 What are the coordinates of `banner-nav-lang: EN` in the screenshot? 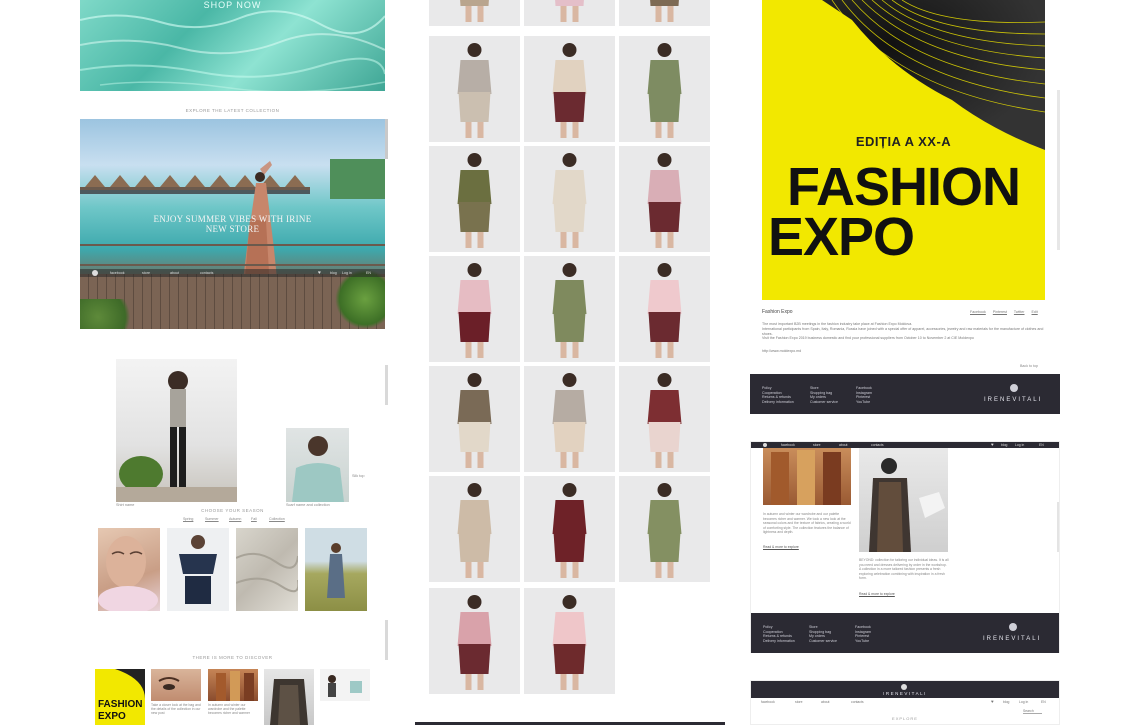 It's located at (368, 273).